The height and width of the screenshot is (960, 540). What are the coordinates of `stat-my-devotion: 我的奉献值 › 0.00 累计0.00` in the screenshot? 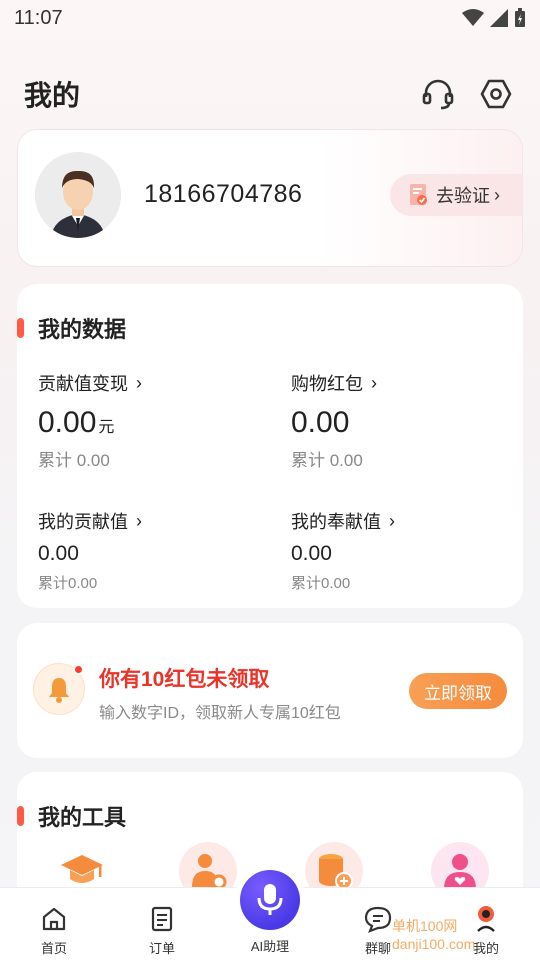 It's located at (343, 550).